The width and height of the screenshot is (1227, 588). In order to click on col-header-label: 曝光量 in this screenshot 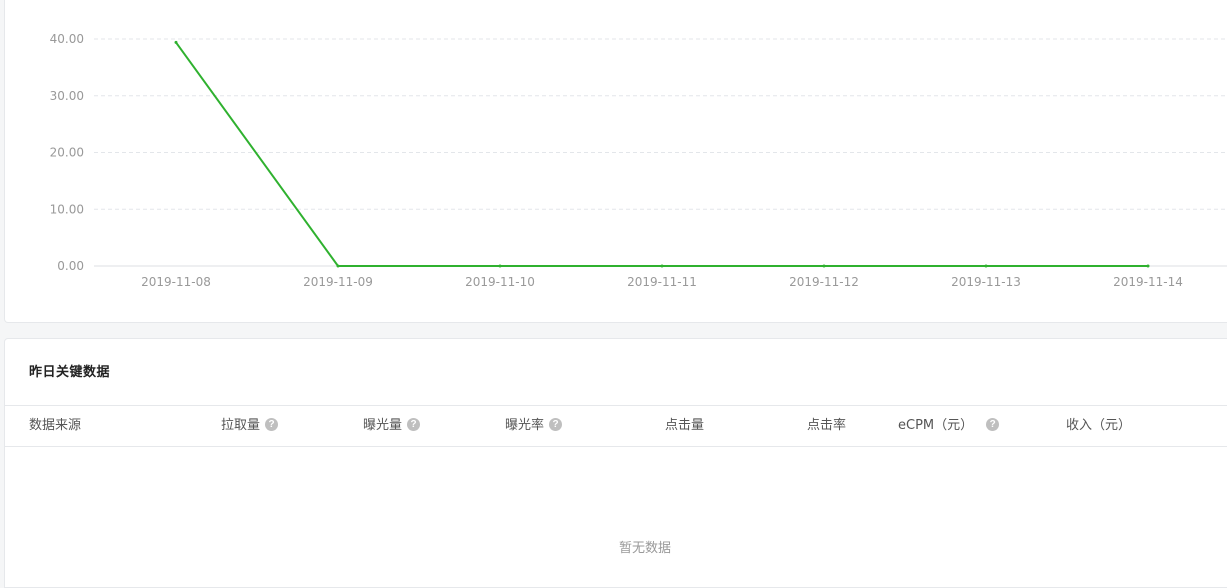, I will do `click(383, 425)`.